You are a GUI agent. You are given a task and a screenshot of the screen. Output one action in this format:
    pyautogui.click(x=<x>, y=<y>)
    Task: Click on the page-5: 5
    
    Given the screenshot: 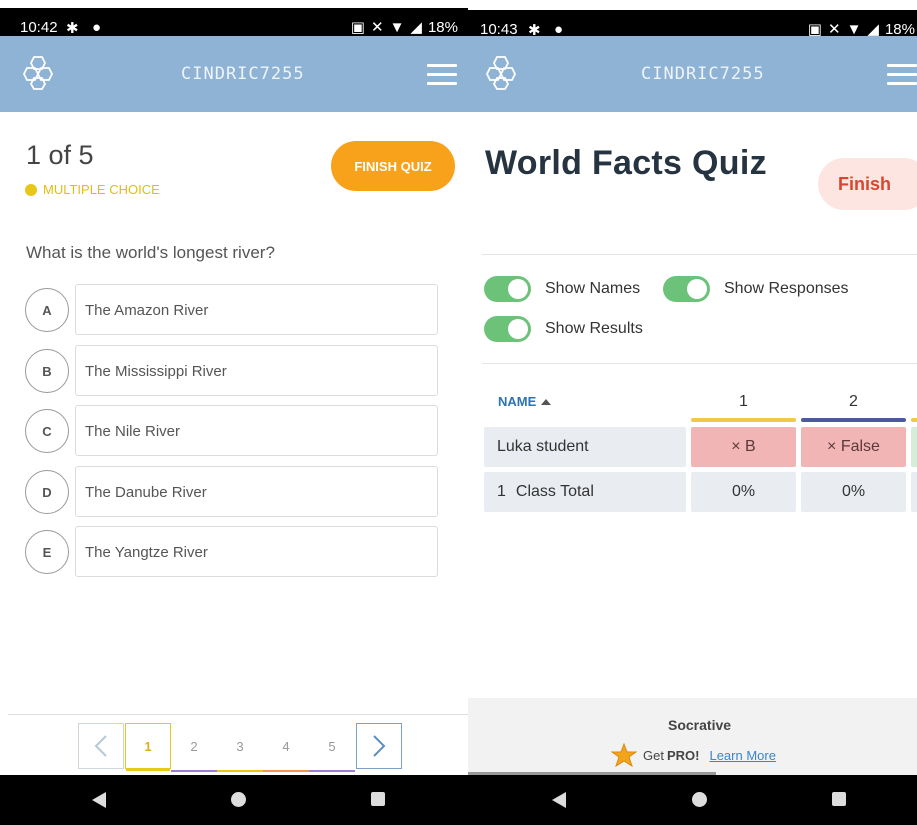 What is the action you would take?
    pyautogui.click(x=332, y=747)
    